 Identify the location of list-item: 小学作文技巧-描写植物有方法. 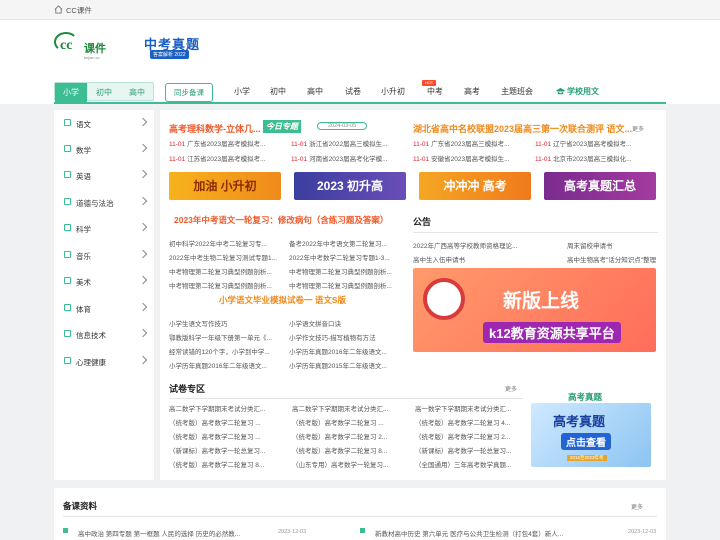
(349, 339).